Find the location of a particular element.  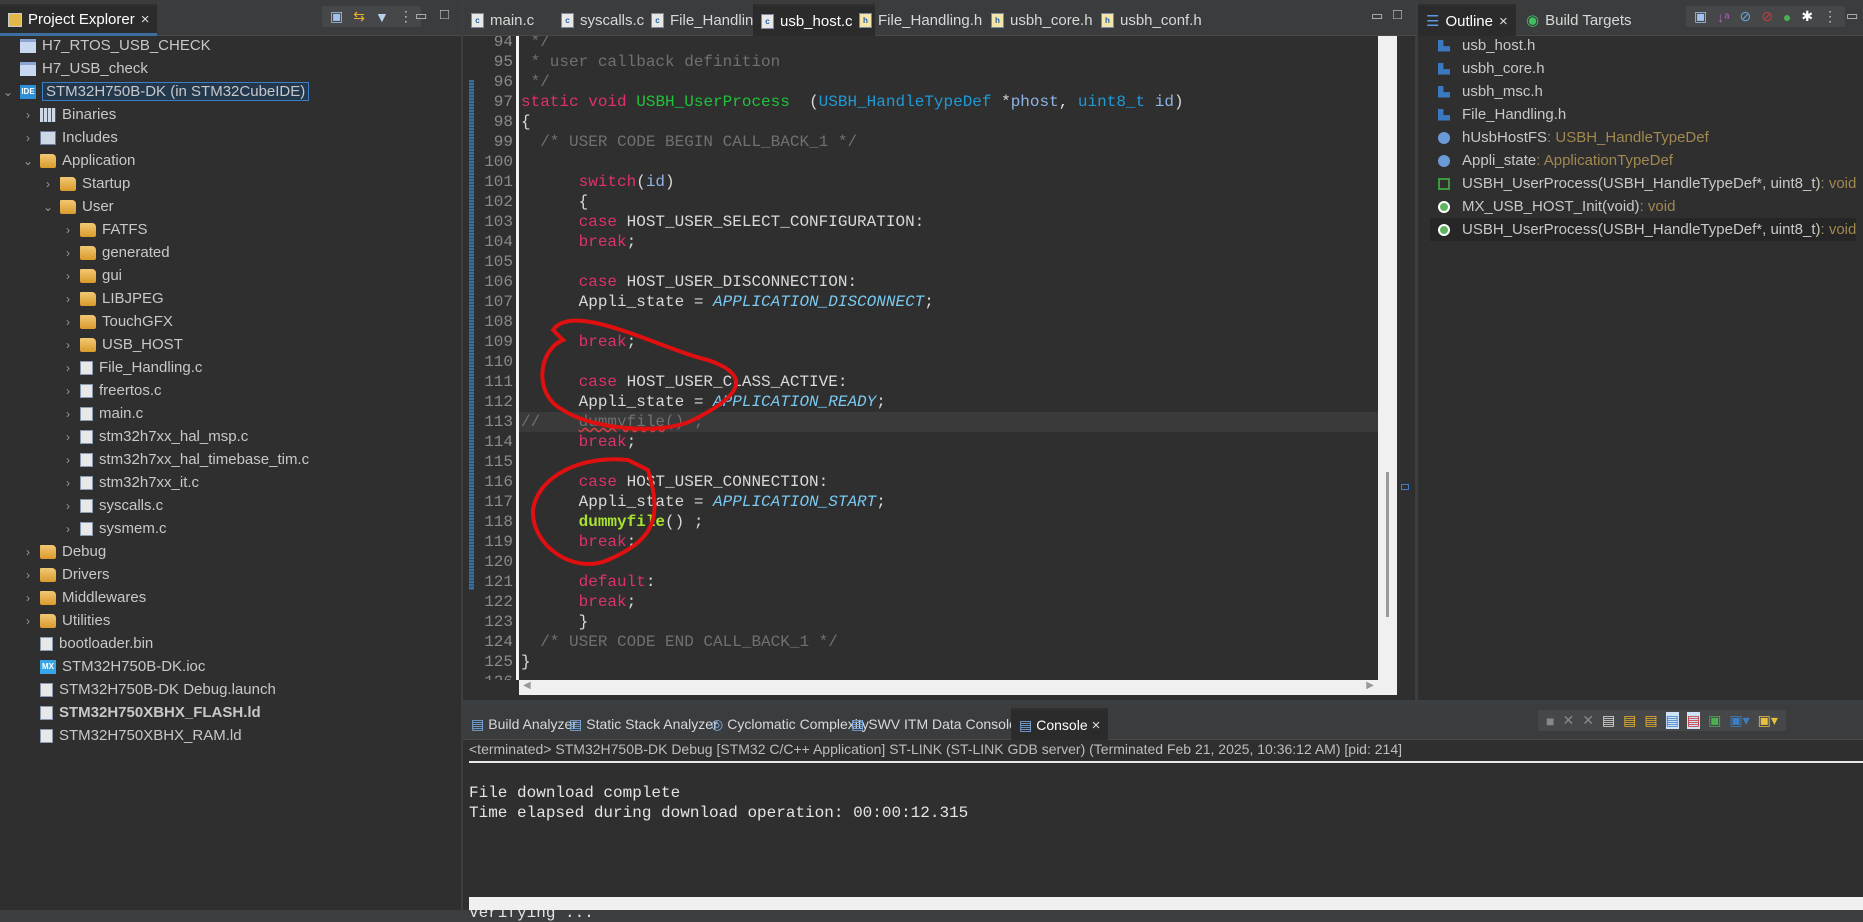

tree-item: › freertos.c is located at coordinates (114, 390).